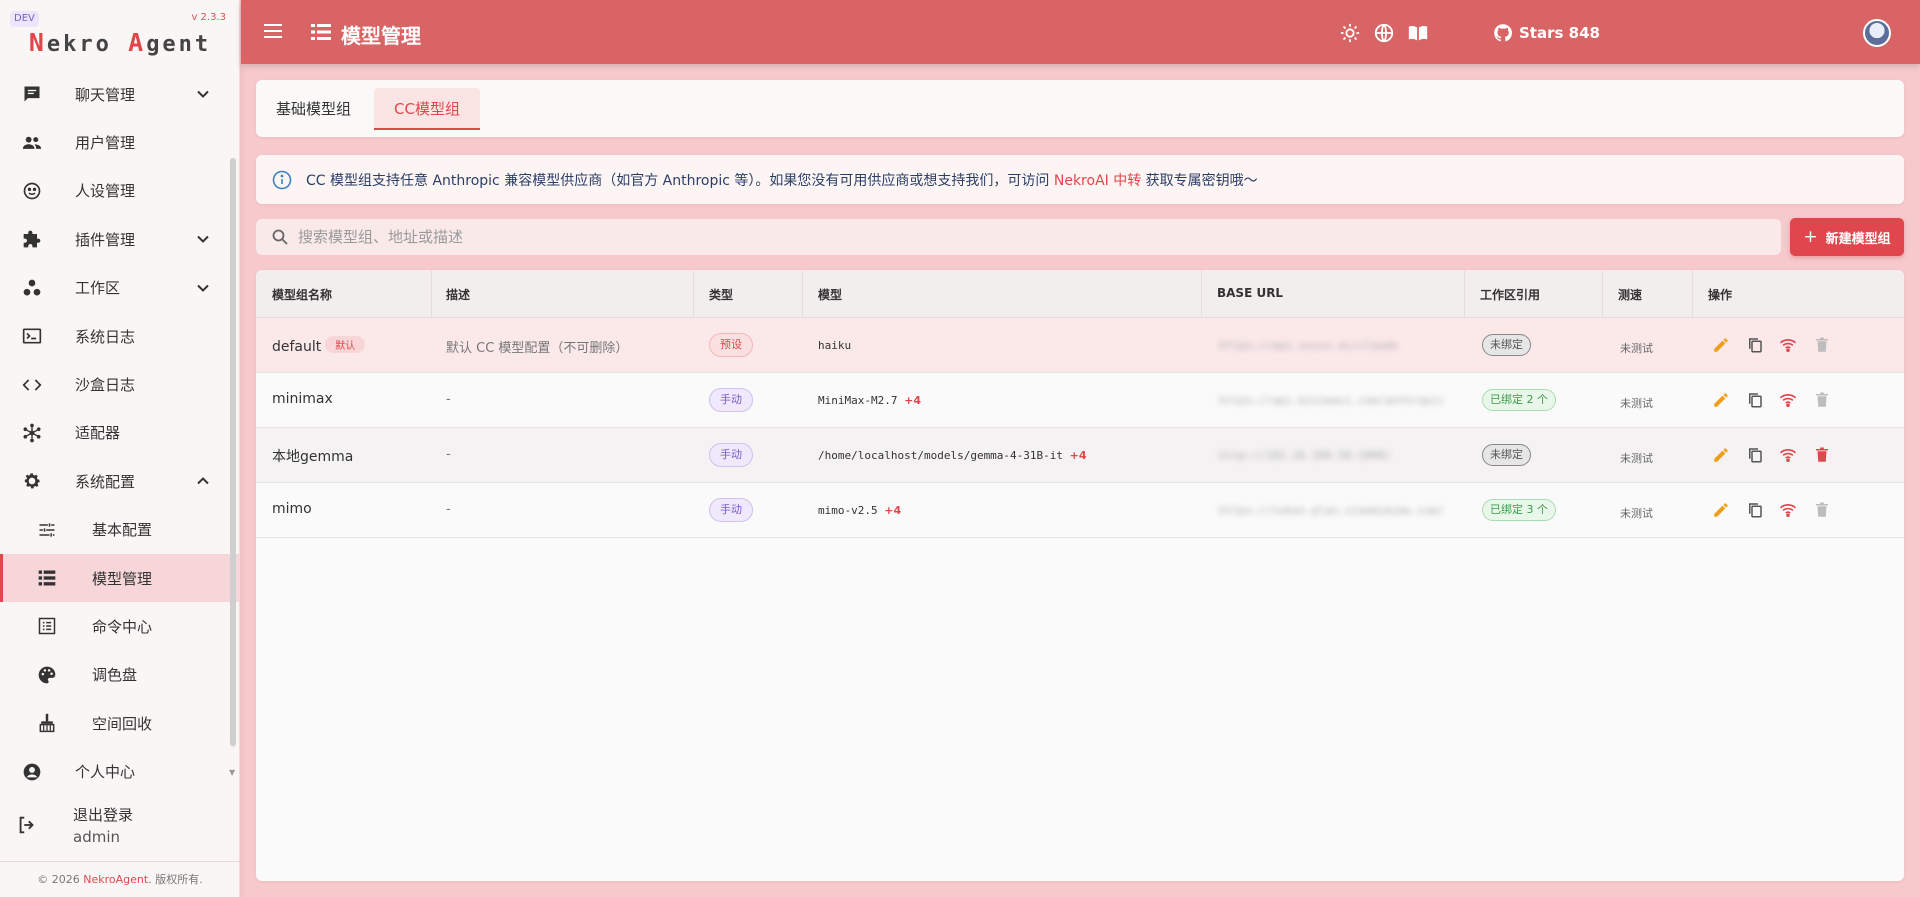  Describe the element at coordinates (105, 385) in the screenshot. I see `sidebar-item-label: 沙盒日志` at that location.